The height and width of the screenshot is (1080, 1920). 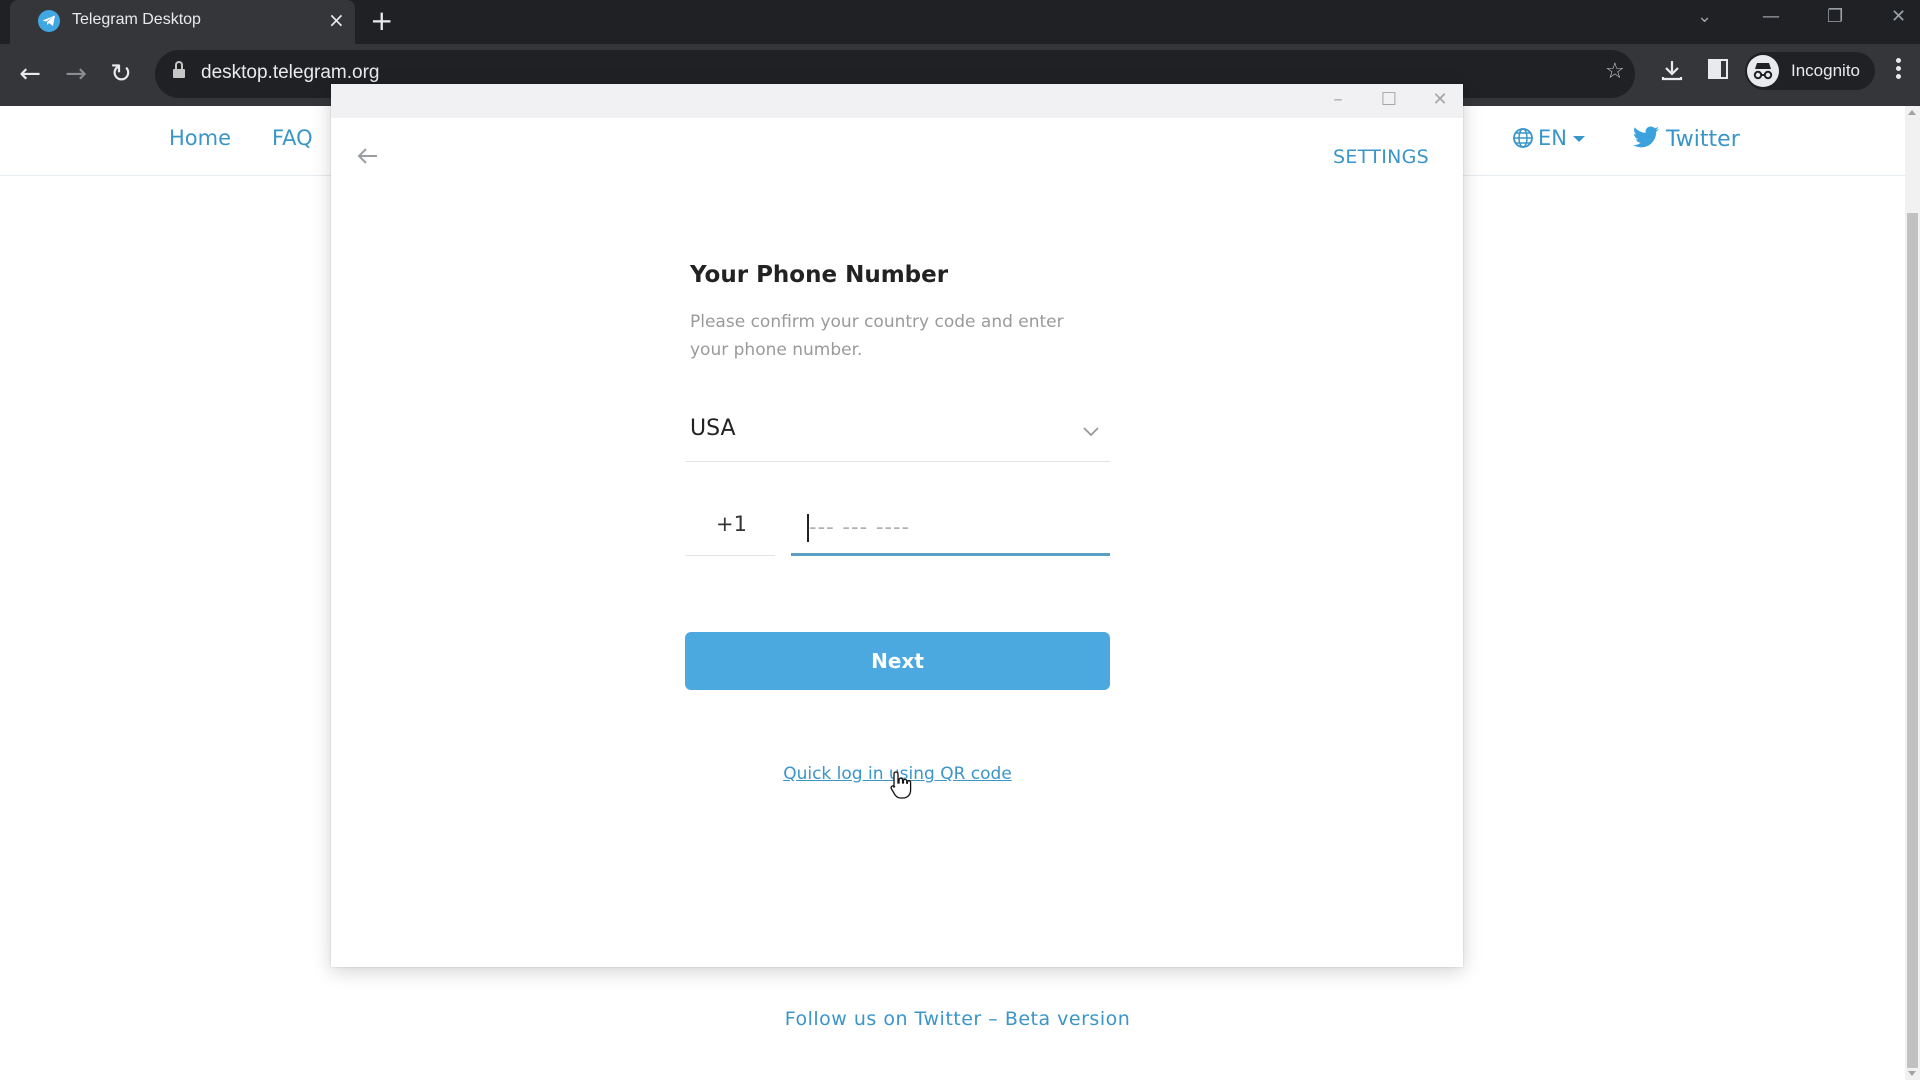 I want to click on country-select: USA, so click(x=897, y=434).